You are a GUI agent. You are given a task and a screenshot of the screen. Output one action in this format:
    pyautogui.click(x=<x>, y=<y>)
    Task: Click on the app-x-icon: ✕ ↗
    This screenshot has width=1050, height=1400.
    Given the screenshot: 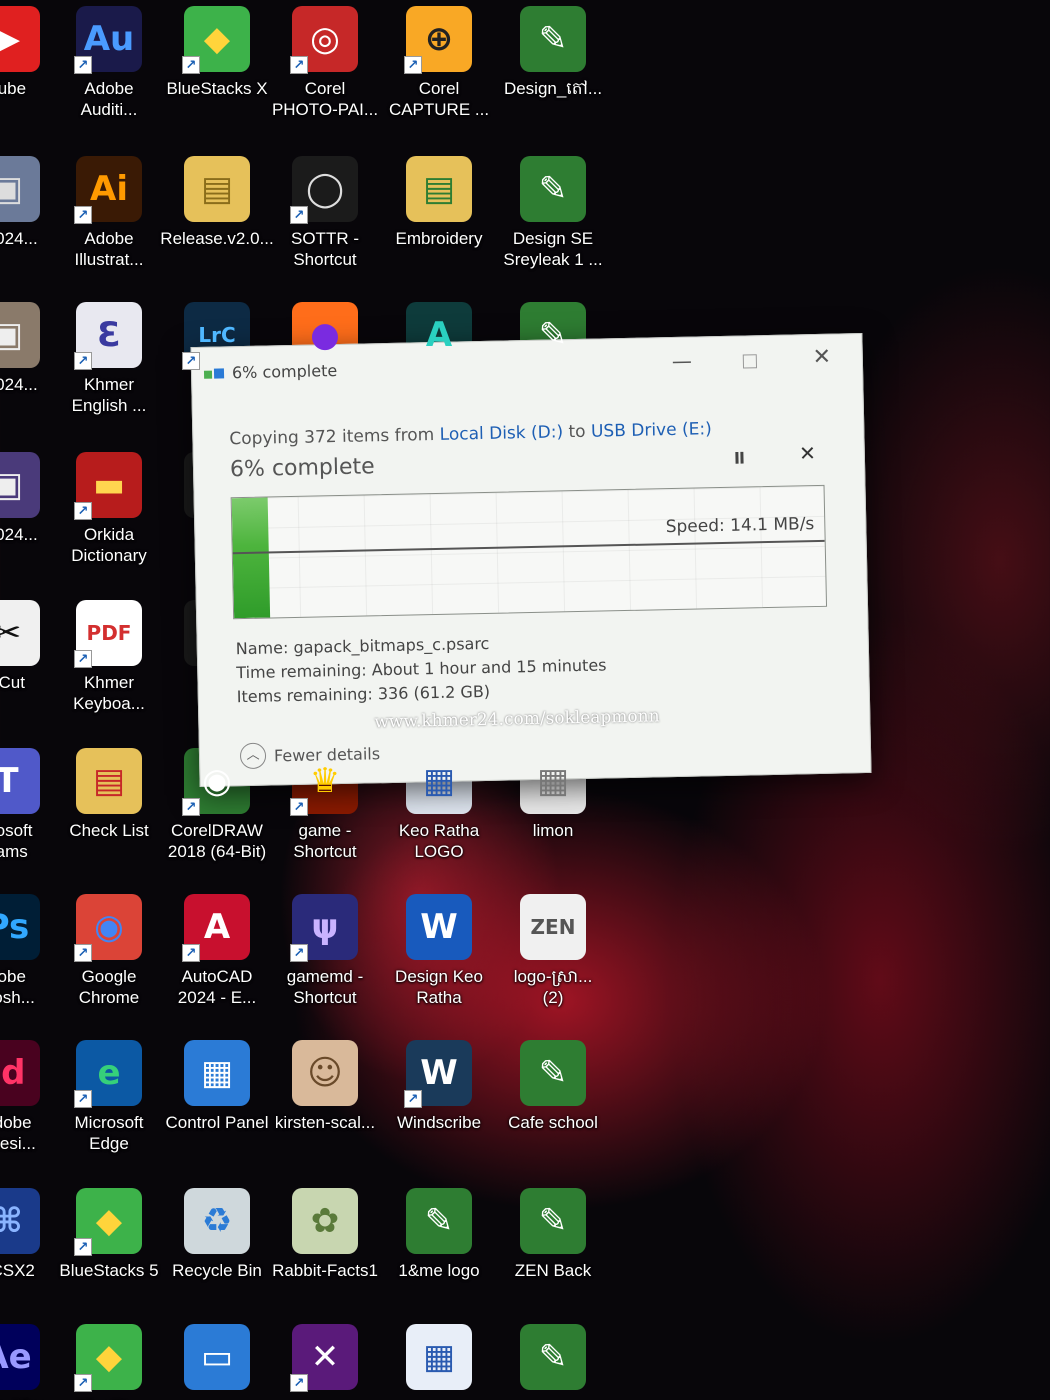 What is the action you would take?
    pyautogui.click(x=324, y=1358)
    